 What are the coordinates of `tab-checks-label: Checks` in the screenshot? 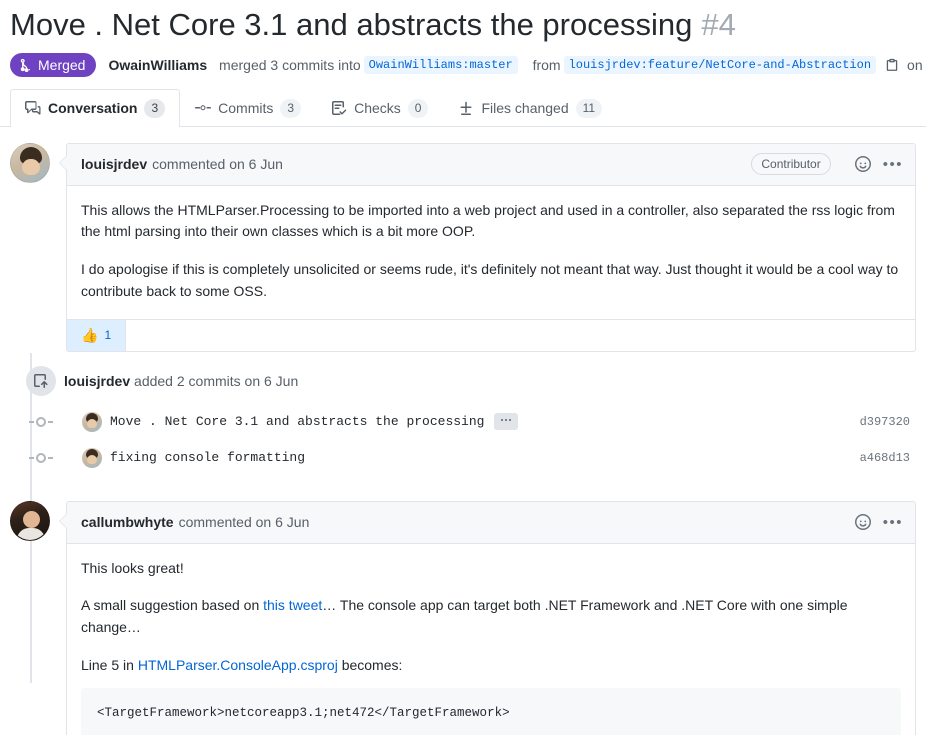 It's located at (377, 108).